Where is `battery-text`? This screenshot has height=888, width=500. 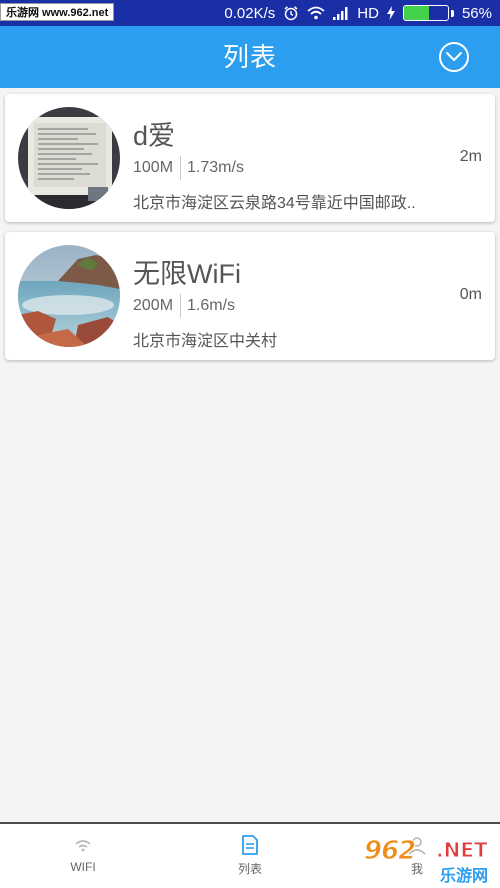
battery-text is located at coordinates (426, 13).